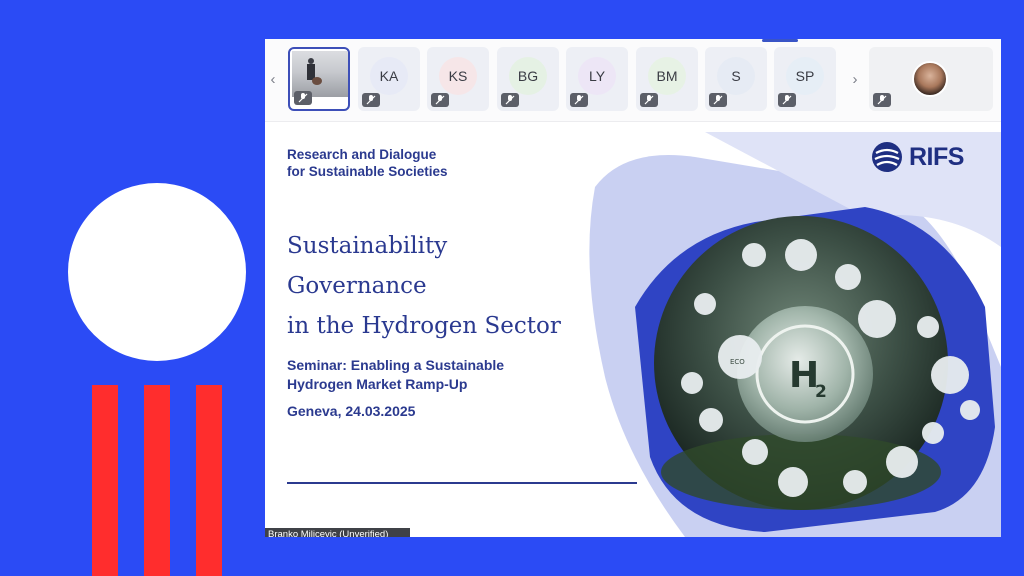 The image size is (1024, 576). I want to click on active-indicator, so click(780, 40).